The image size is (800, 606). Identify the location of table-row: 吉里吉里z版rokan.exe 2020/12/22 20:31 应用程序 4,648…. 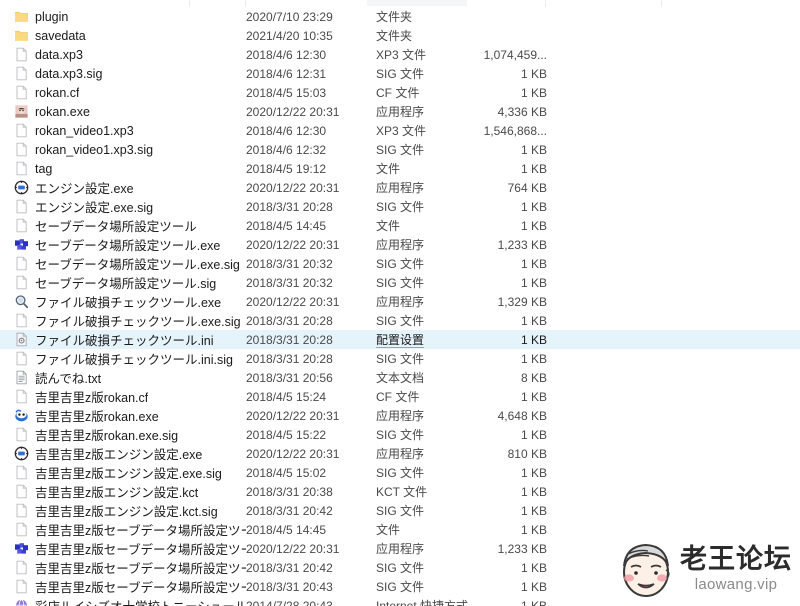
(400, 415).